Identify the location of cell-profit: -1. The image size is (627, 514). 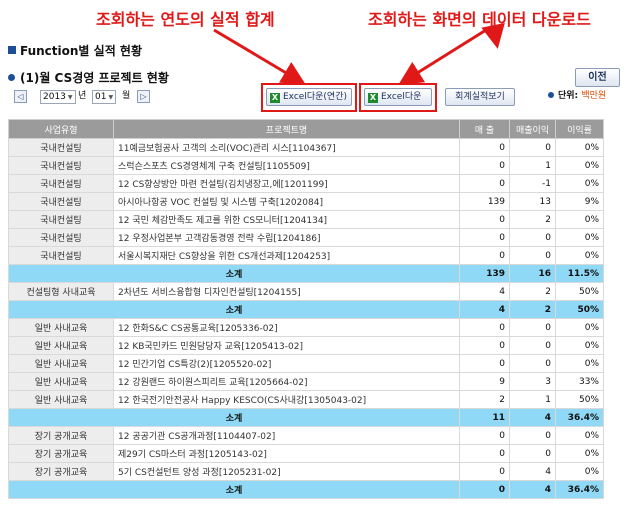
(532, 183).